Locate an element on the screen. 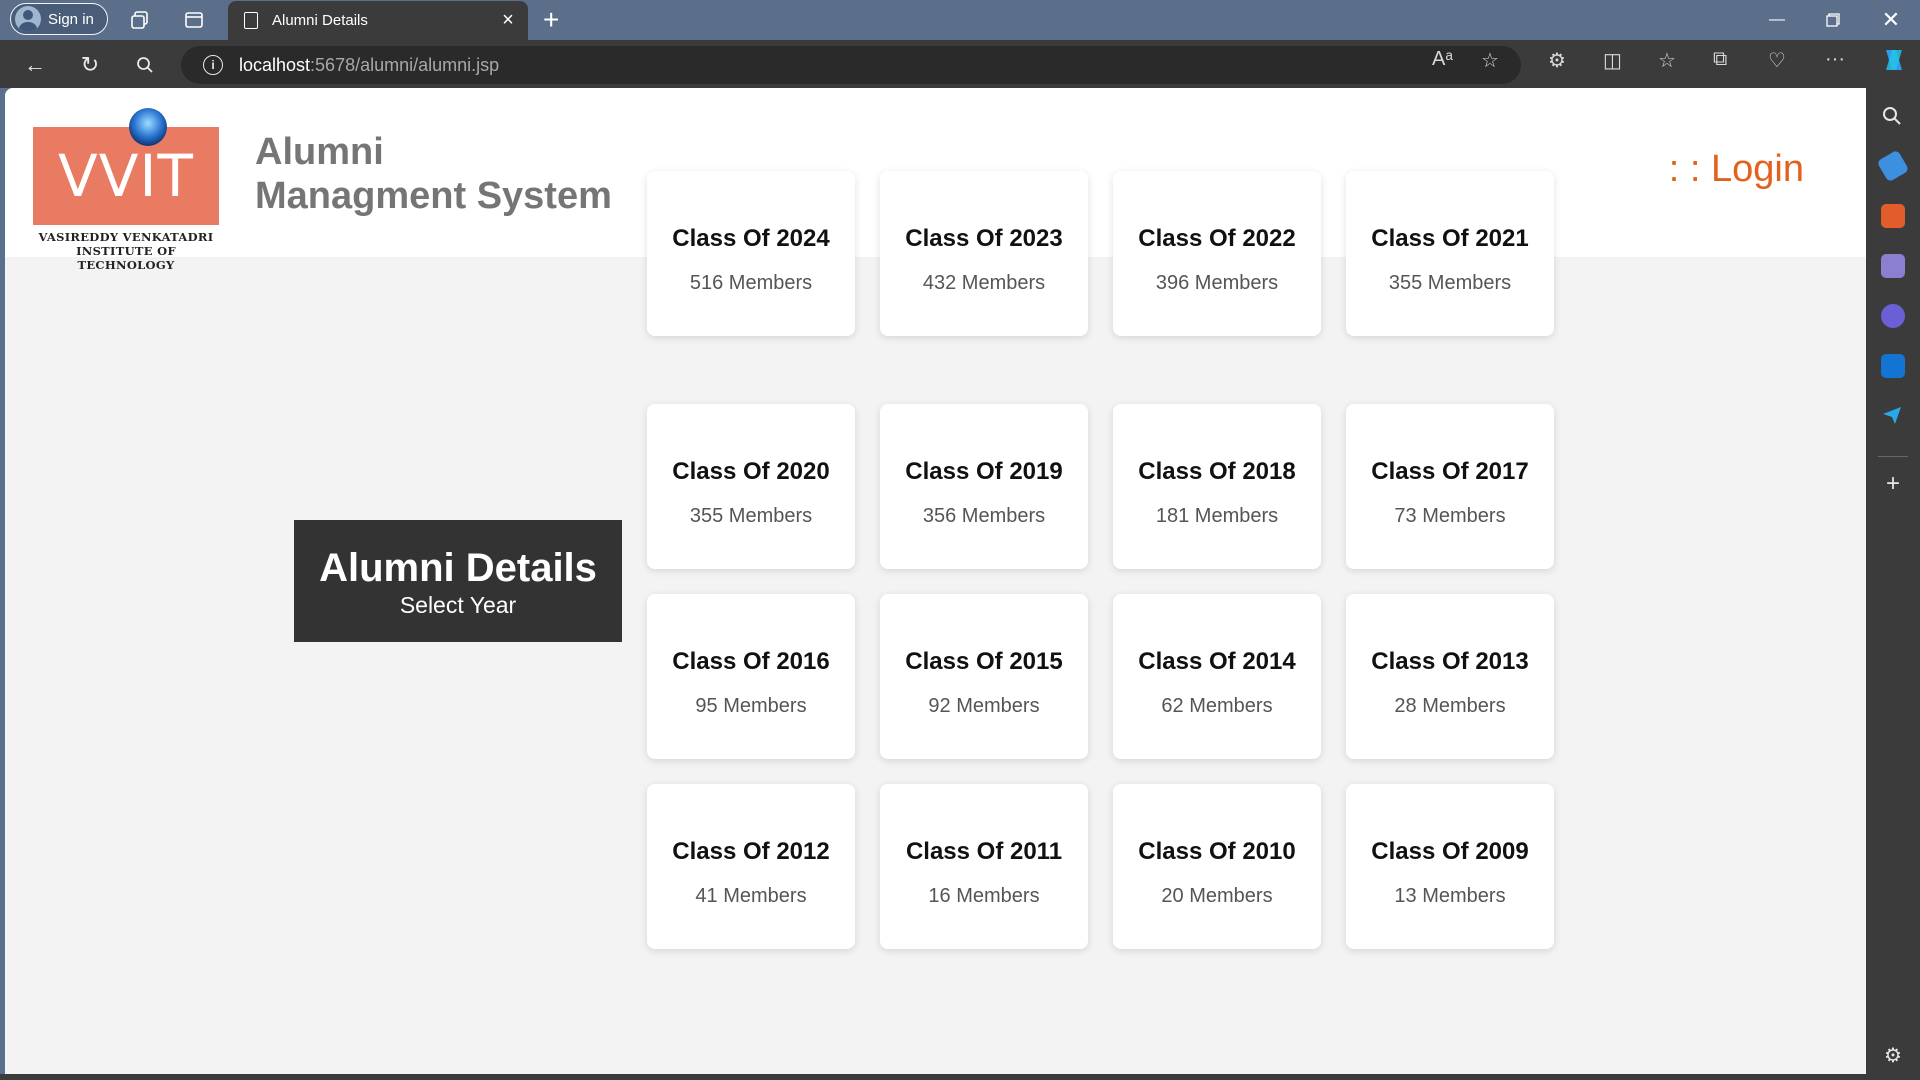  new-tab-icon: + is located at coordinates (551, 20).